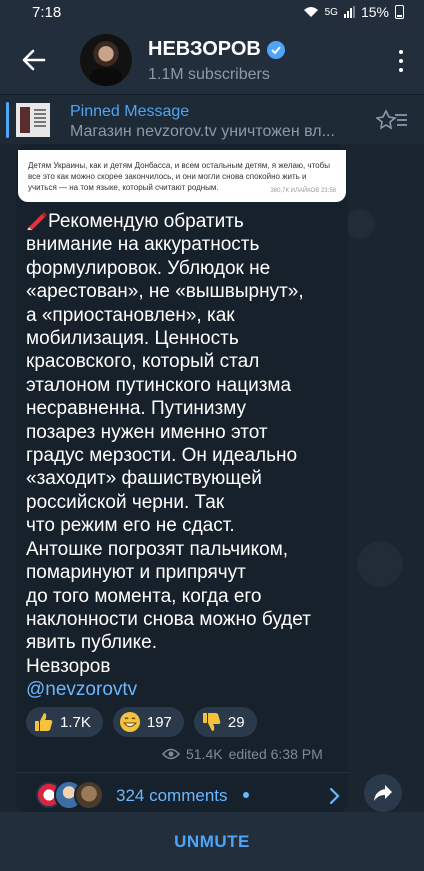 Image resolution: width=424 pixels, height=871 pixels. I want to click on crayon-icon, so click(37, 221).